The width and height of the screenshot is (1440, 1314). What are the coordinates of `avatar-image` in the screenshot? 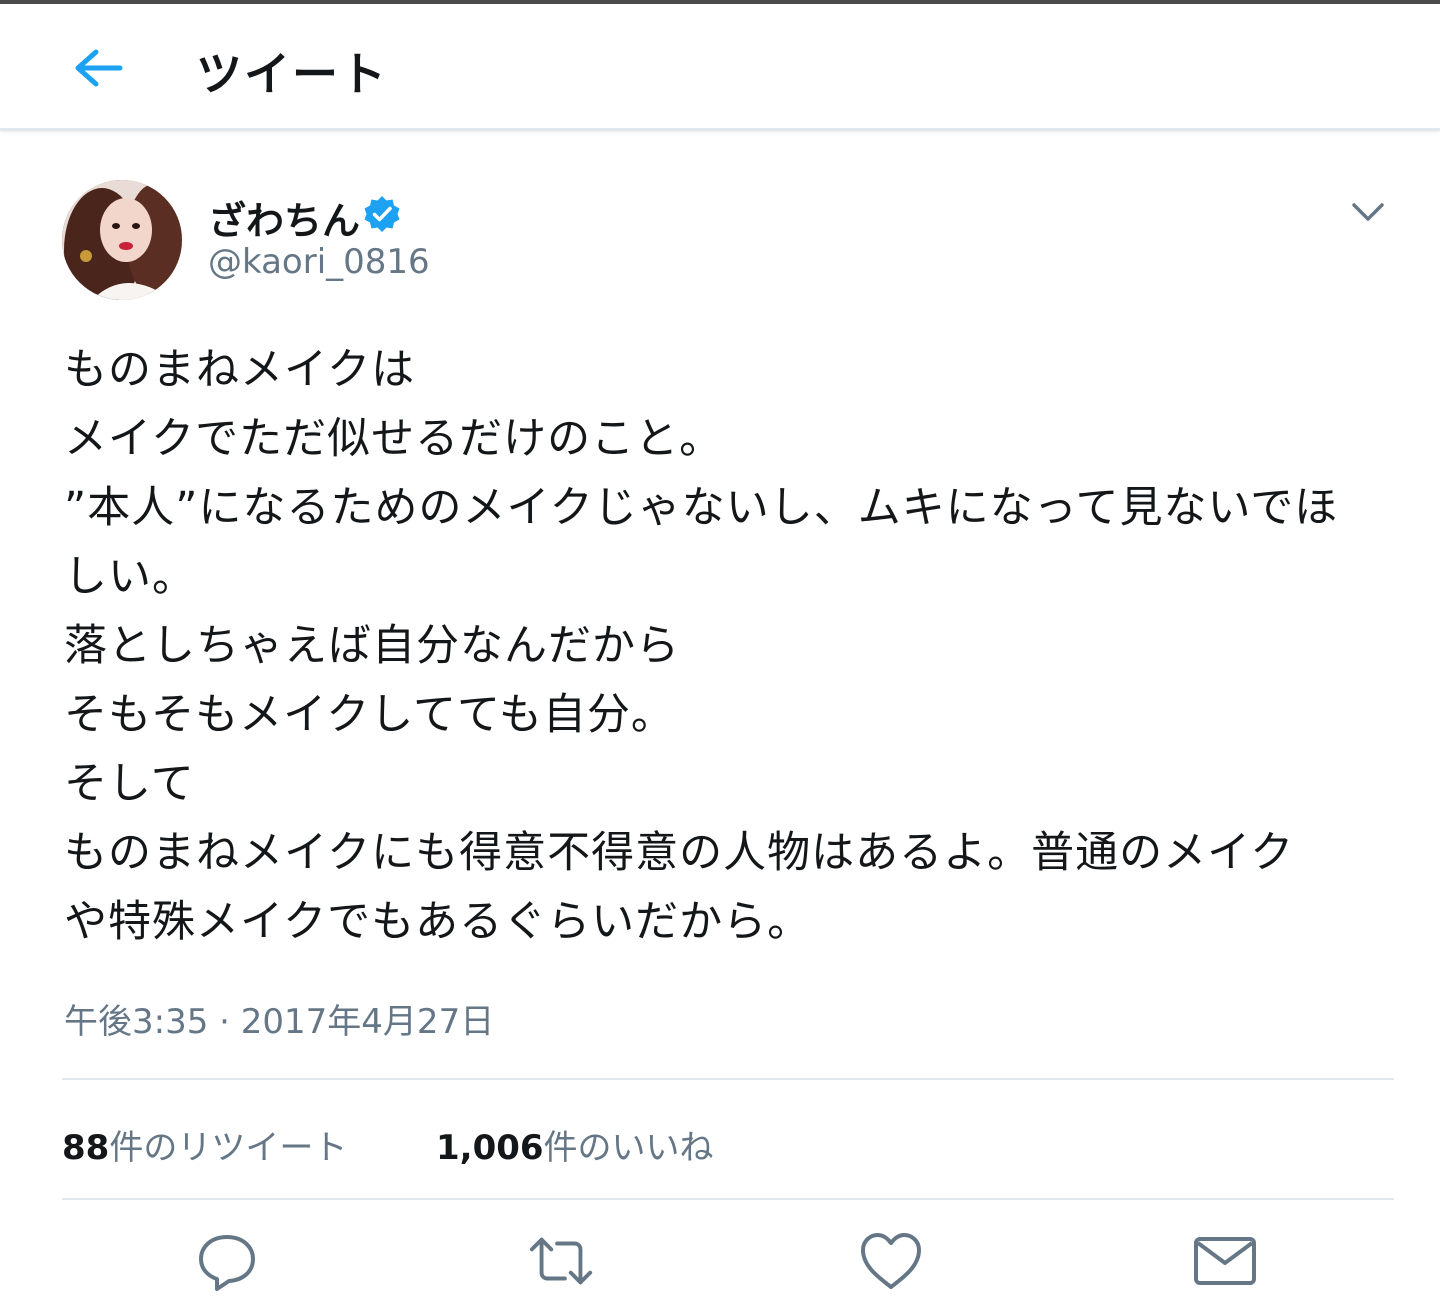 It's located at (122, 240).